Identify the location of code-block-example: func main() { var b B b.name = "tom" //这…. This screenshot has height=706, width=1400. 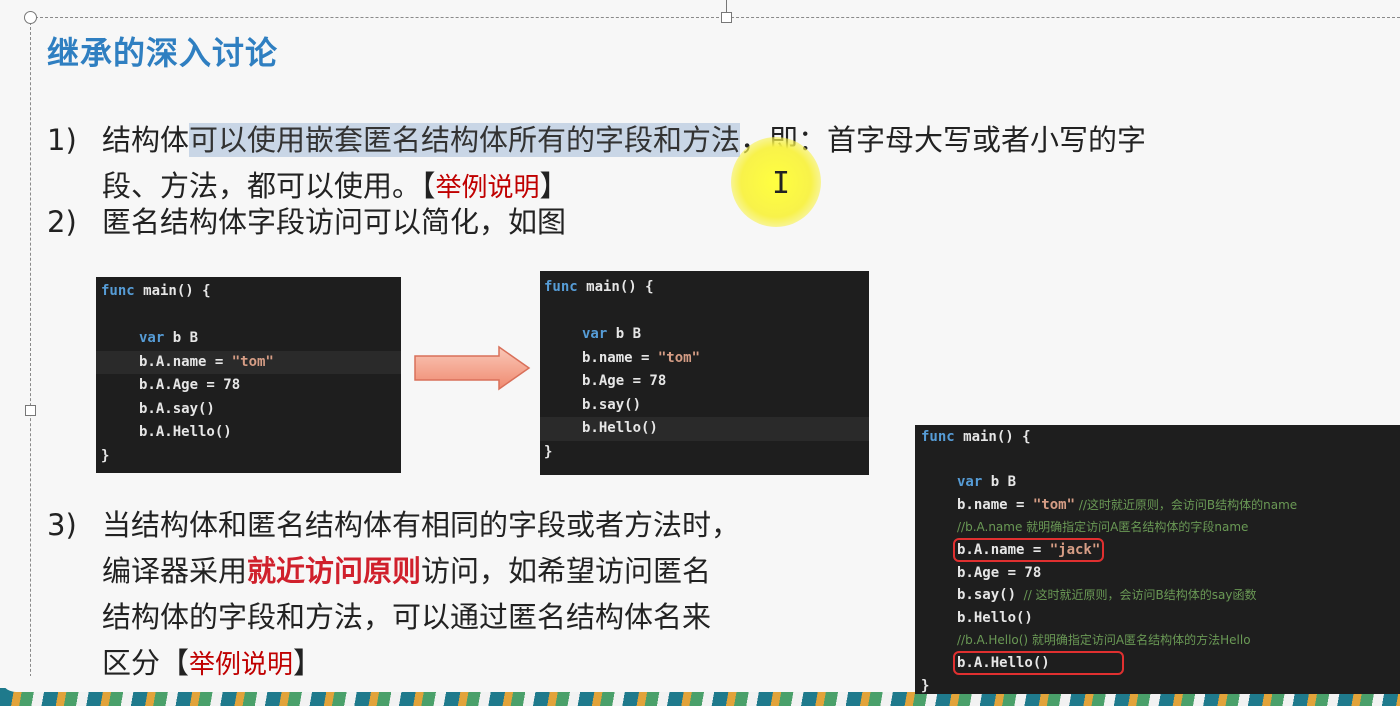
(1157, 559).